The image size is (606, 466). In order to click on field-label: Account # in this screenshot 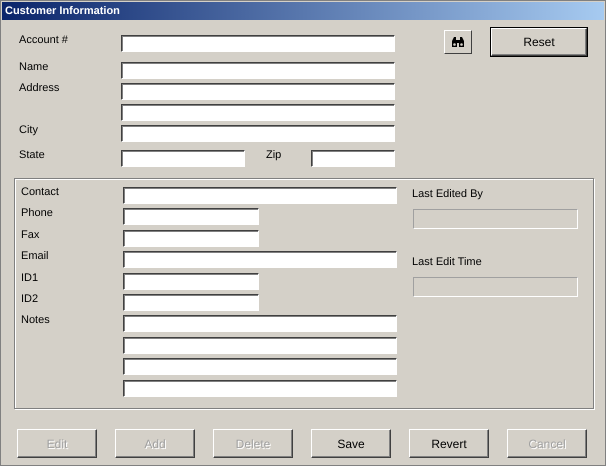, I will do `click(44, 41)`.